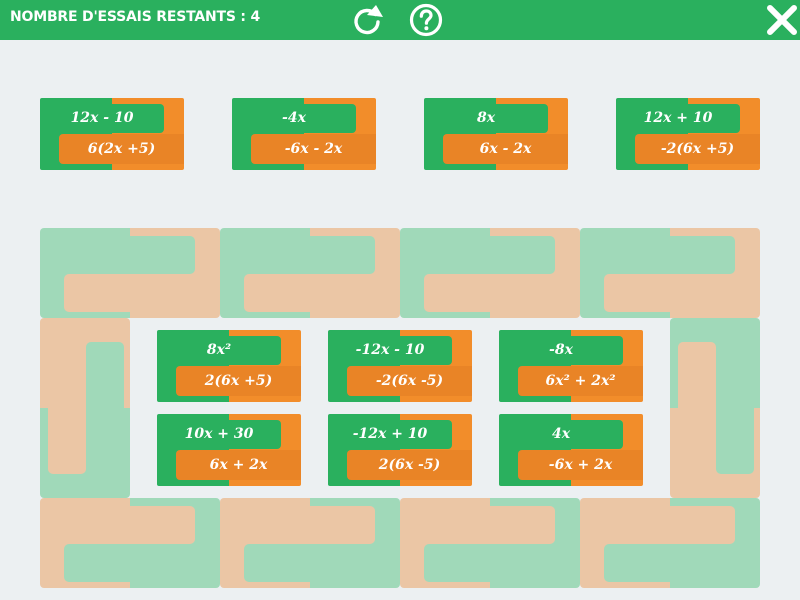  Describe the element at coordinates (219, 350) in the screenshot. I see `card-top-expression: 8x²` at that location.